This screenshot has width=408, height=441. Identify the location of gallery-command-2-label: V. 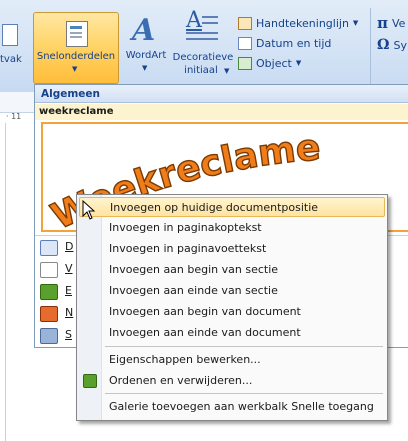
(69, 268).